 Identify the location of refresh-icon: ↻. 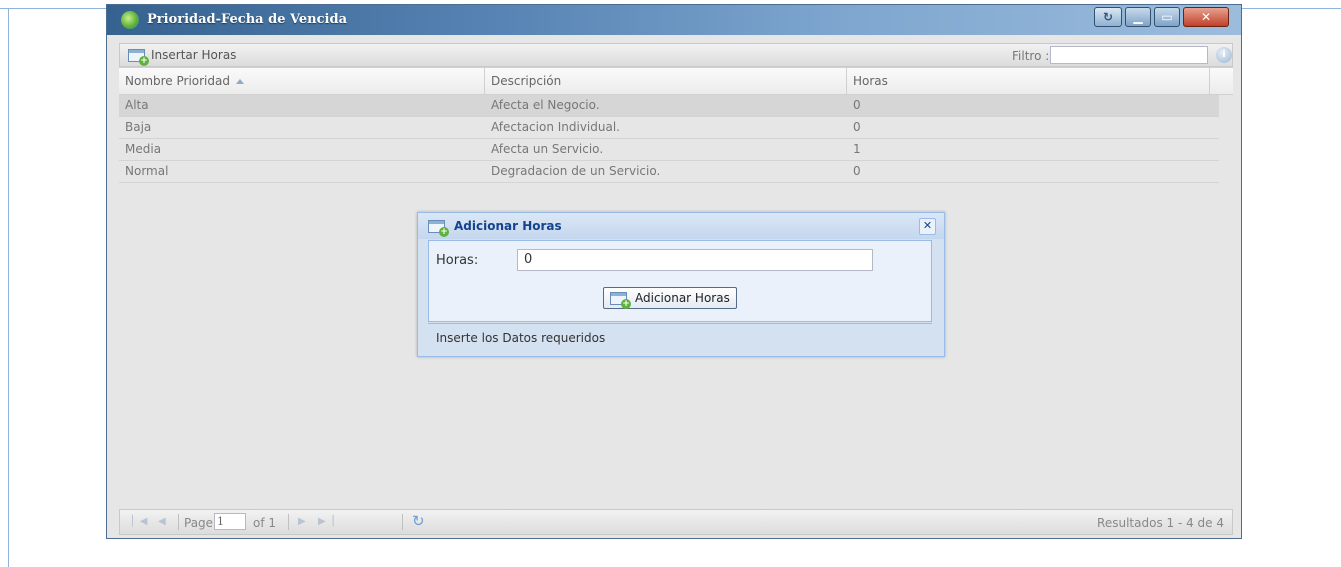
(420, 521).